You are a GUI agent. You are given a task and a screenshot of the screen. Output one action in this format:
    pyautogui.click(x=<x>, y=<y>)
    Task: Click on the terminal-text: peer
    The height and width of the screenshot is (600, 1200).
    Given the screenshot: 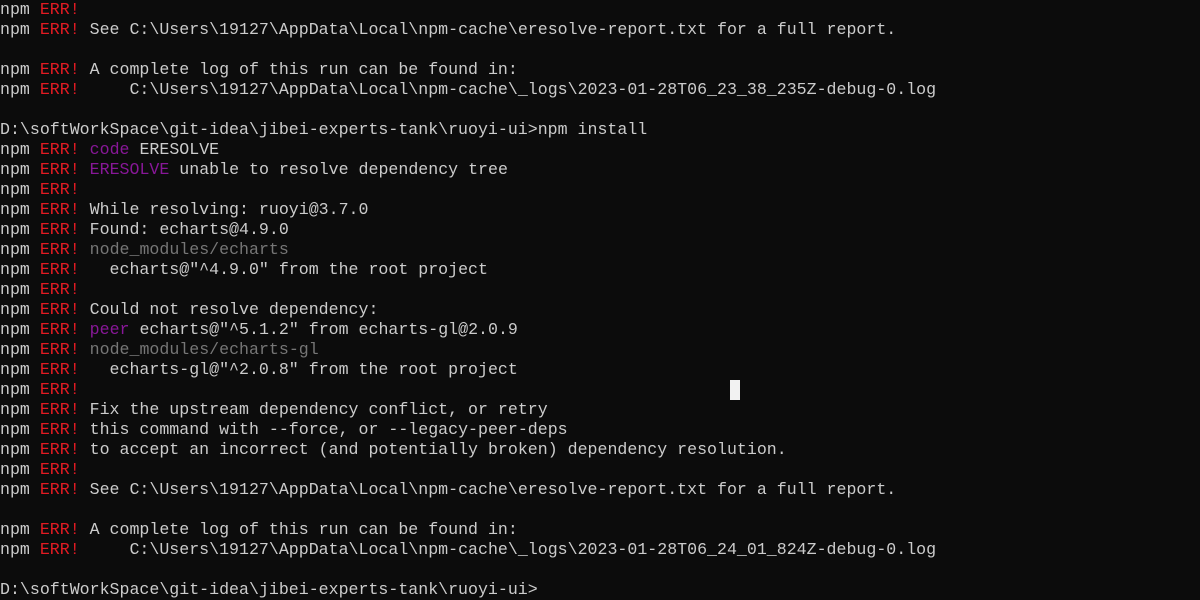 What is the action you would take?
    pyautogui.click(x=109, y=329)
    